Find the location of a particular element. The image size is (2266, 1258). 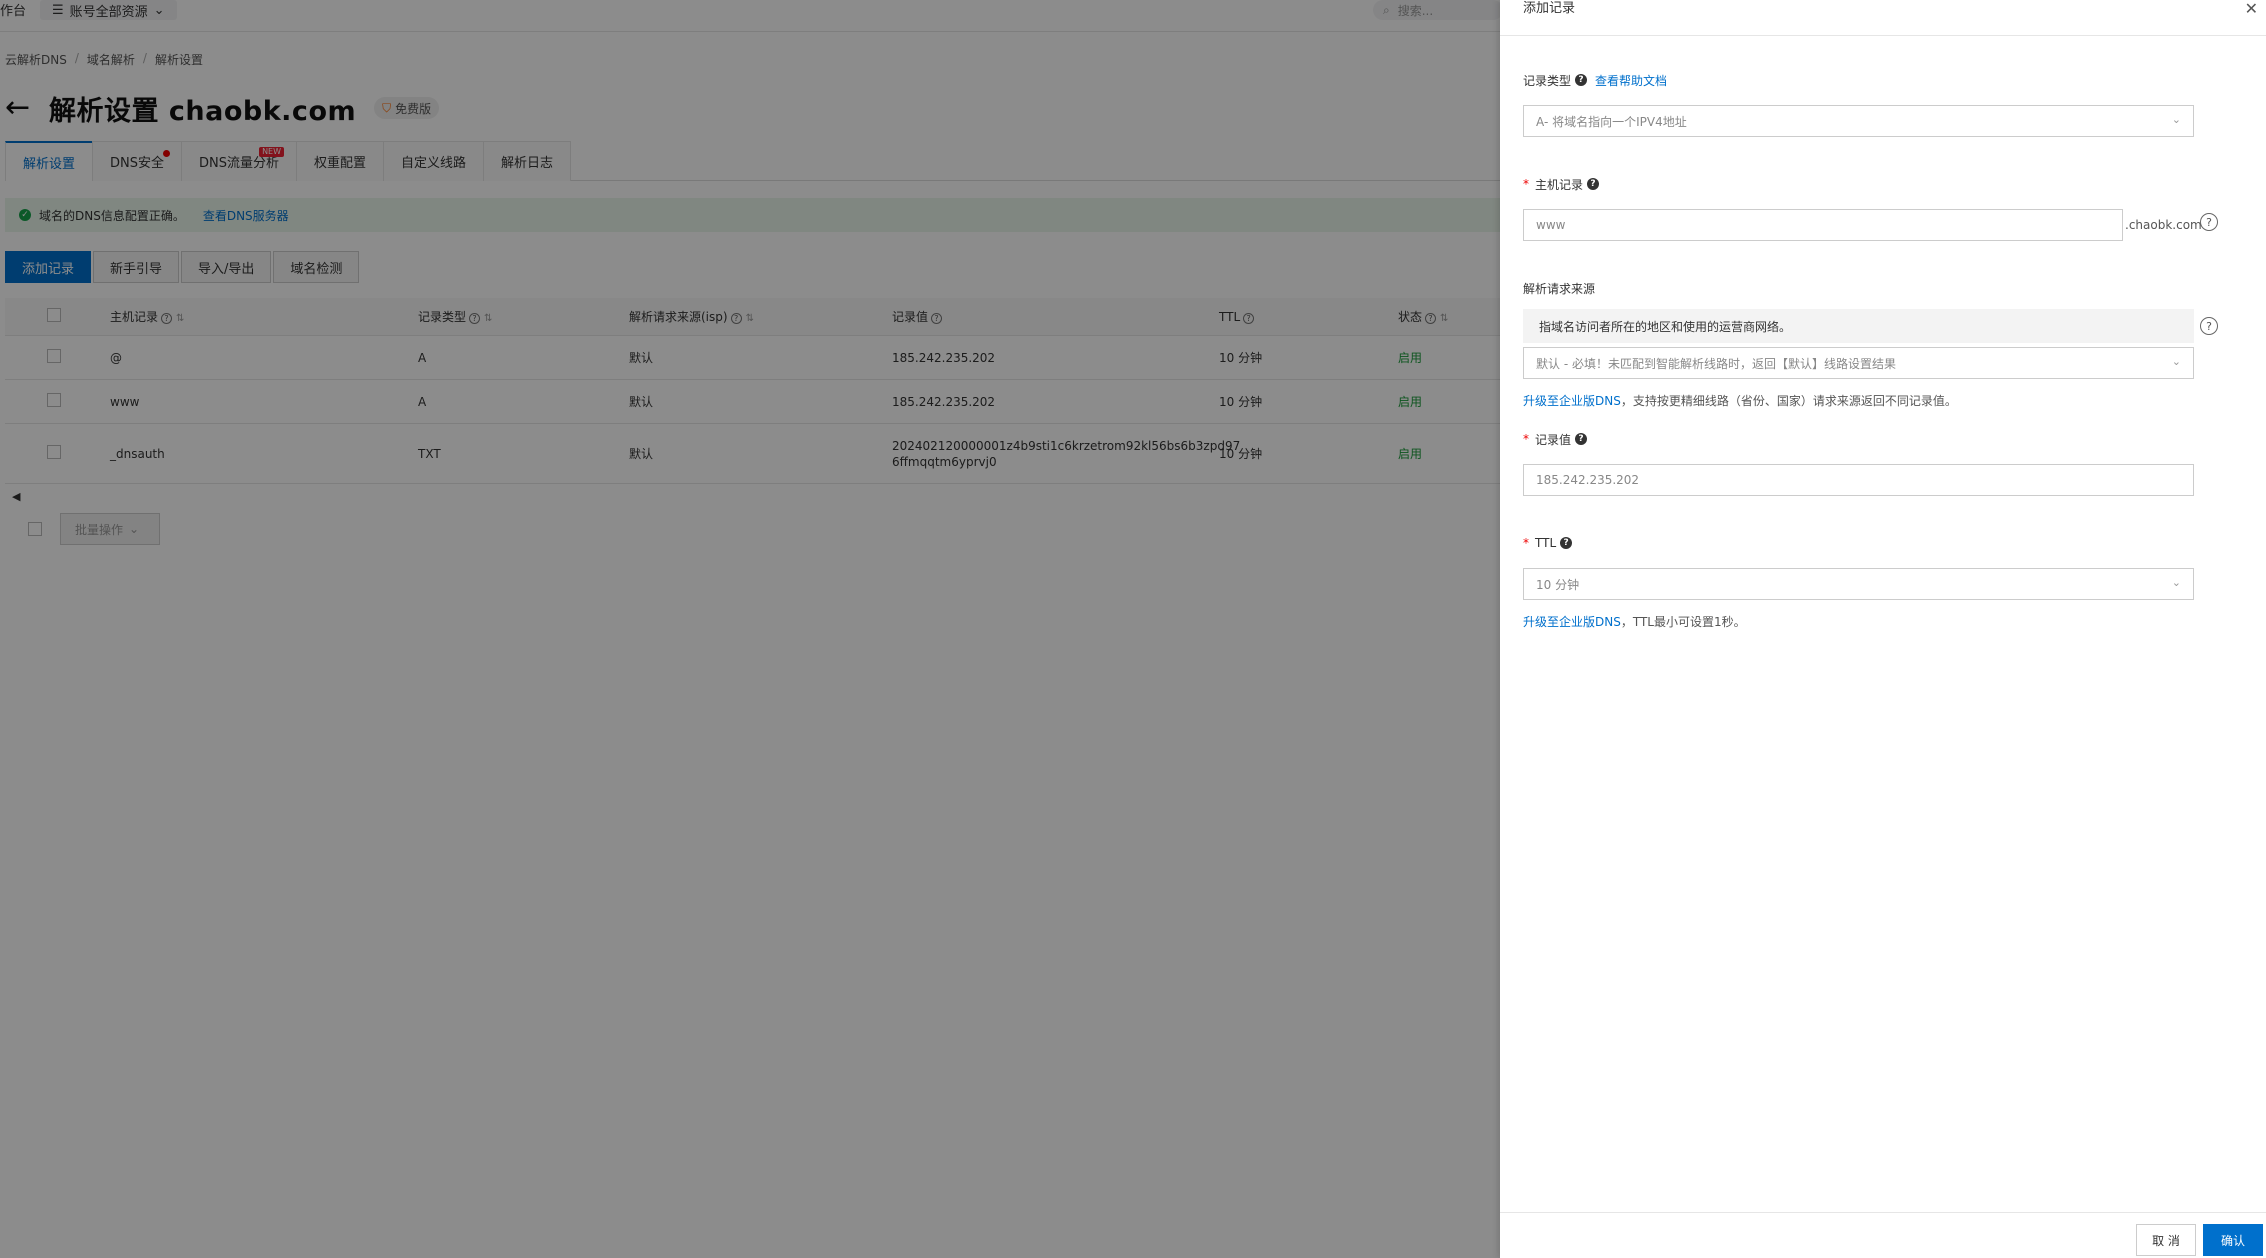

ttl-select: 10 分钟 ⌄ is located at coordinates (1858, 584).